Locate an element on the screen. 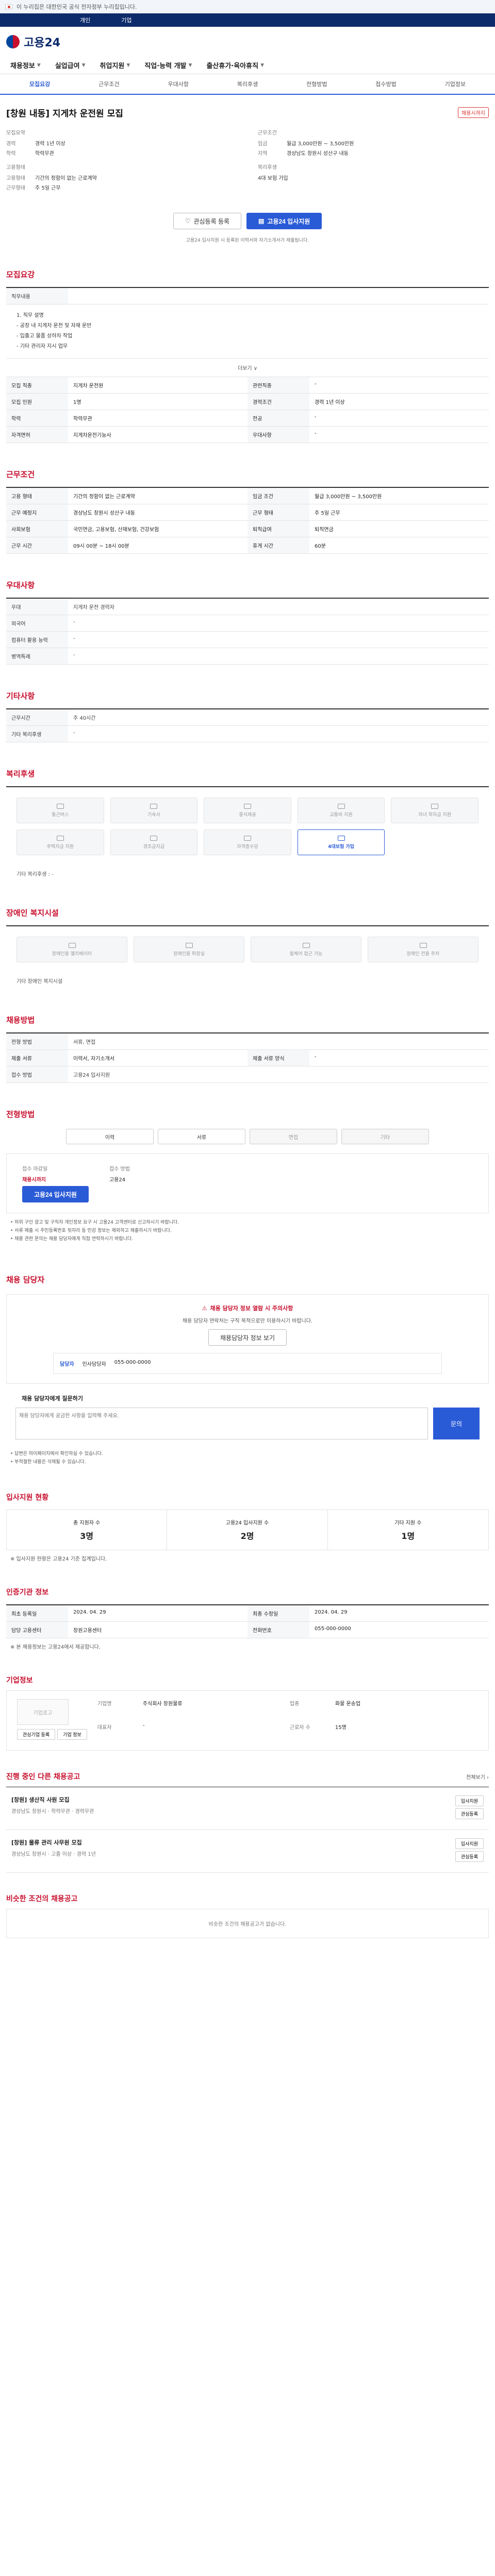 The width and height of the screenshot is (495, 2576). inquiry-title: 채용 담당자에게 질문하기 is located at coordinates (53, 1398).